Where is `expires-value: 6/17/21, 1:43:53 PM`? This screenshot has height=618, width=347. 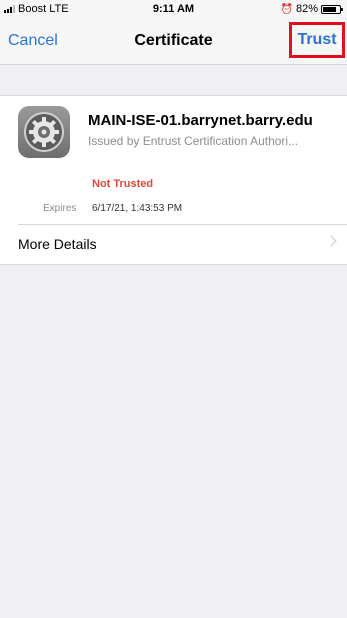 expires-value: 6/17/21, 1:43:53 PM is located at coordinates (137, 208).